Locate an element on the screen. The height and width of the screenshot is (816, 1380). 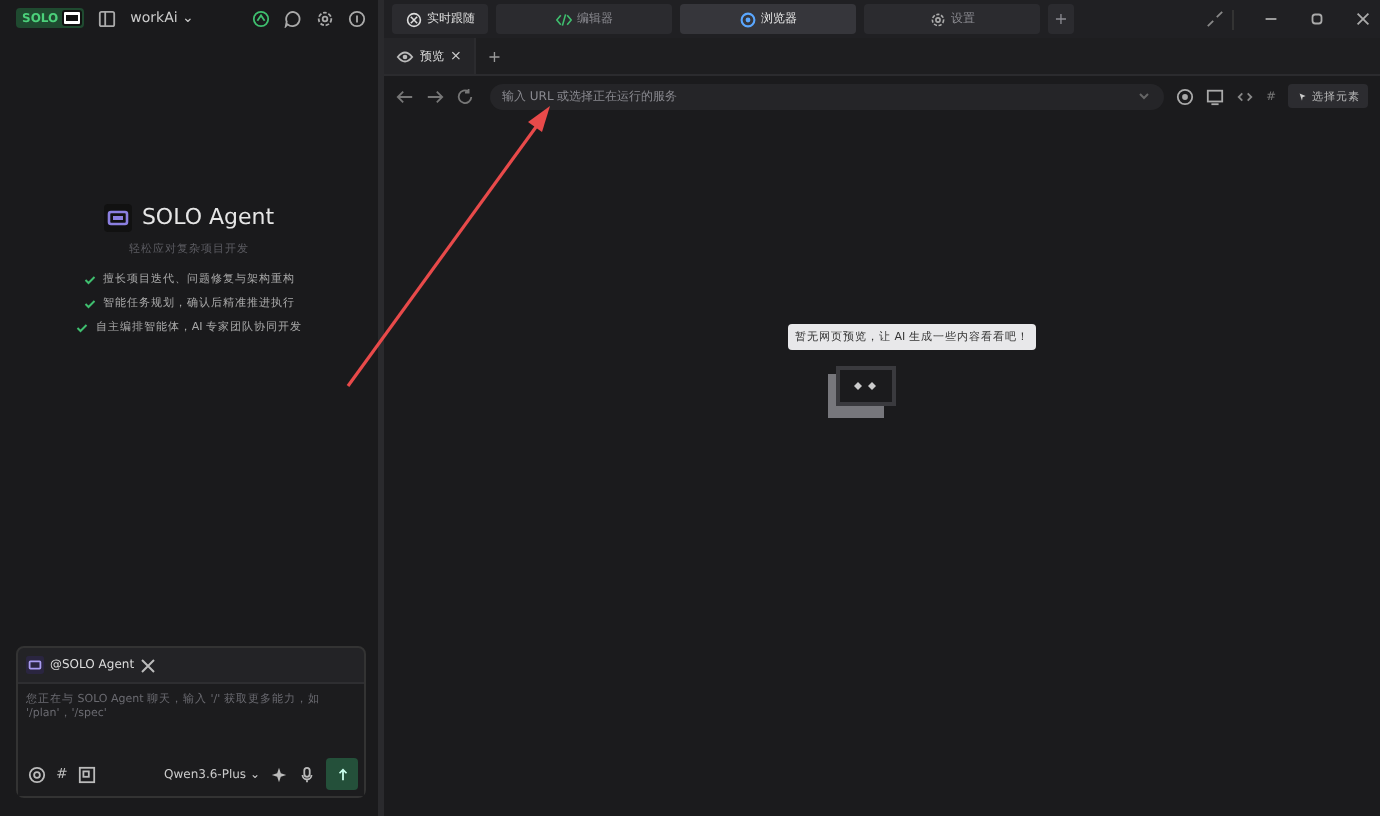
agent-title: SOLO Agent is located at coordinates (208, 217).